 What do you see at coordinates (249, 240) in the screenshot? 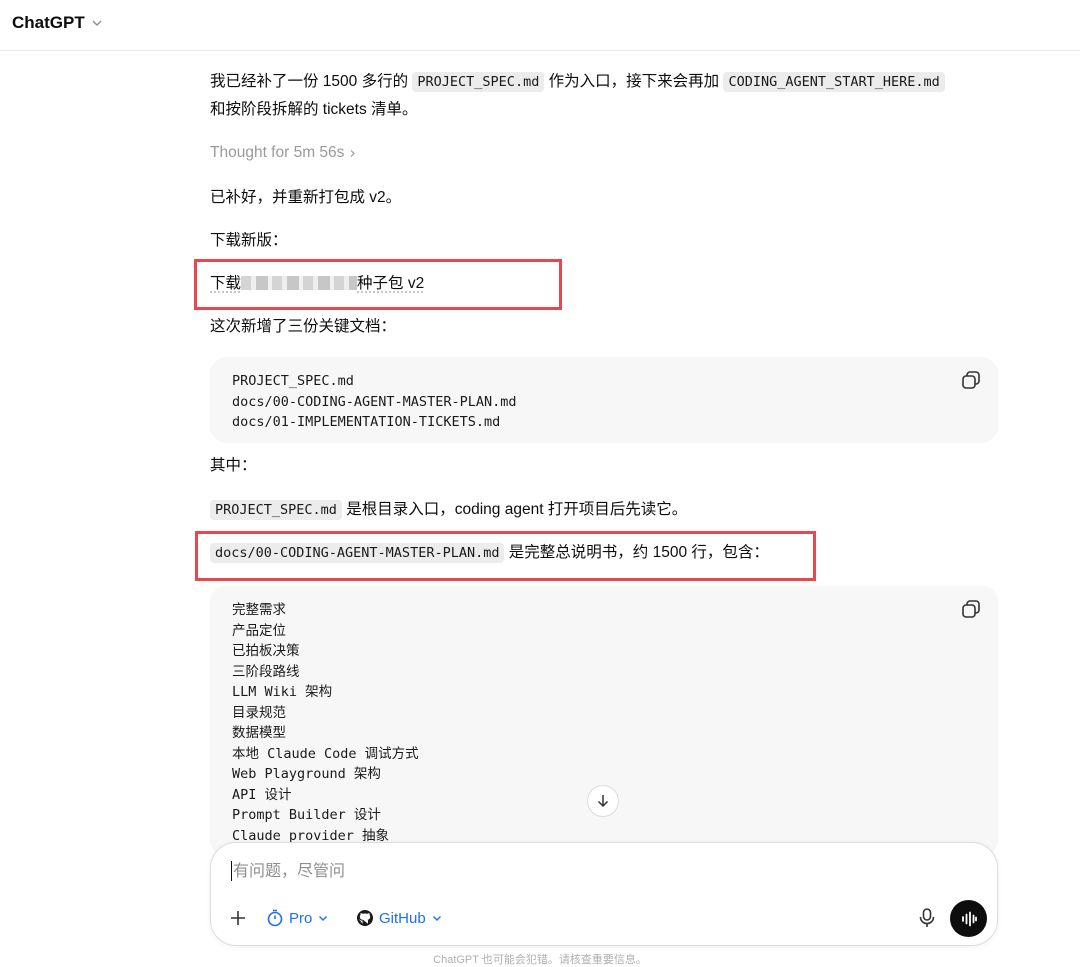
I see `download-heading: 下载新版：` at bounding box center [249, 240].